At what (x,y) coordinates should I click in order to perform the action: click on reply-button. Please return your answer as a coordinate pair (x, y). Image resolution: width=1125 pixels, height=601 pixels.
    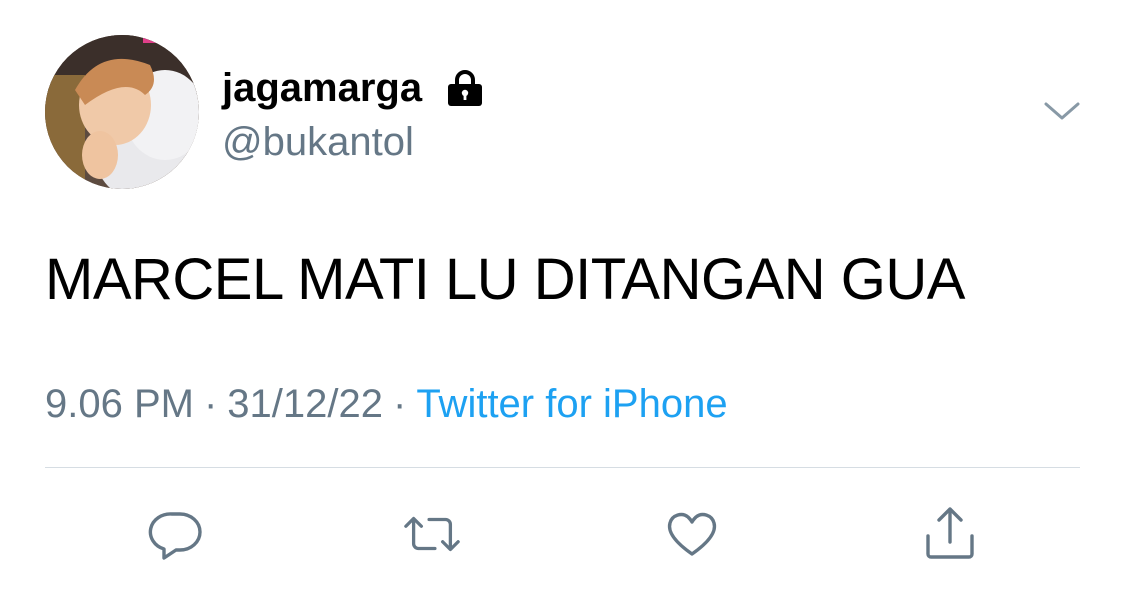
    Looking at the image, I should click on (176, 534).